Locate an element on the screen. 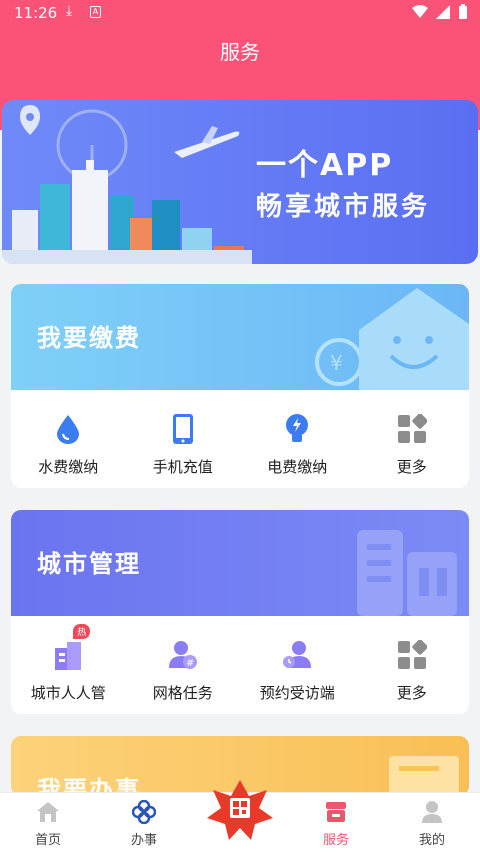  water-fee-item: 水费缴纳 is located at coordinates (68, 439).